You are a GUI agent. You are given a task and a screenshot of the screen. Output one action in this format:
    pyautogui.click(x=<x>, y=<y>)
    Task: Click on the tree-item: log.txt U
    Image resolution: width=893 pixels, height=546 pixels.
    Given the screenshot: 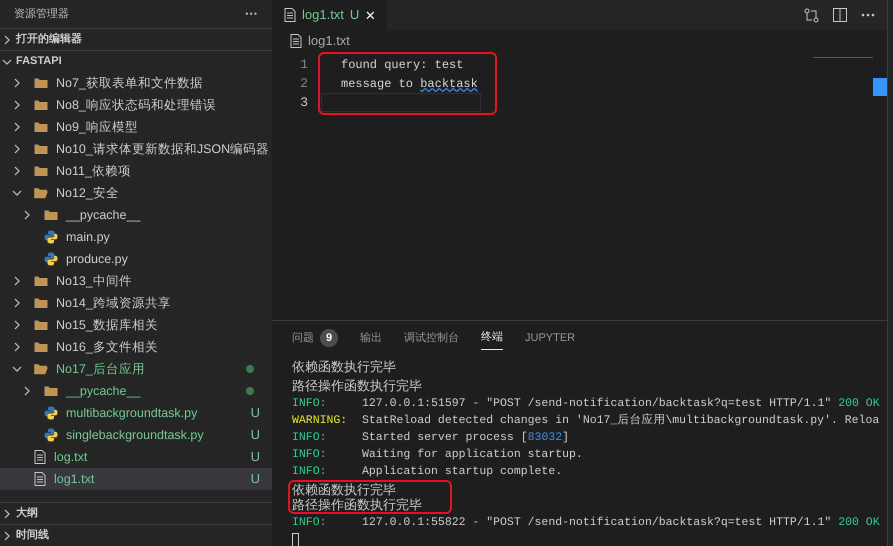 What is the action you would take?
    pyautogui.click(x=136, y=457)
    